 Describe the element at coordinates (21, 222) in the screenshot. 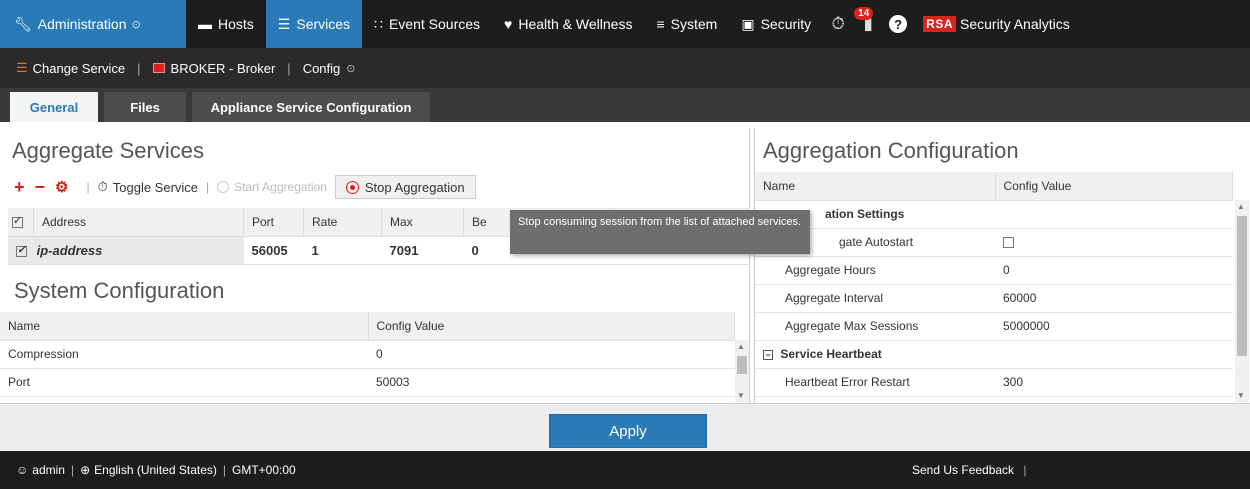

I see `select-all-checkbox` at that location.